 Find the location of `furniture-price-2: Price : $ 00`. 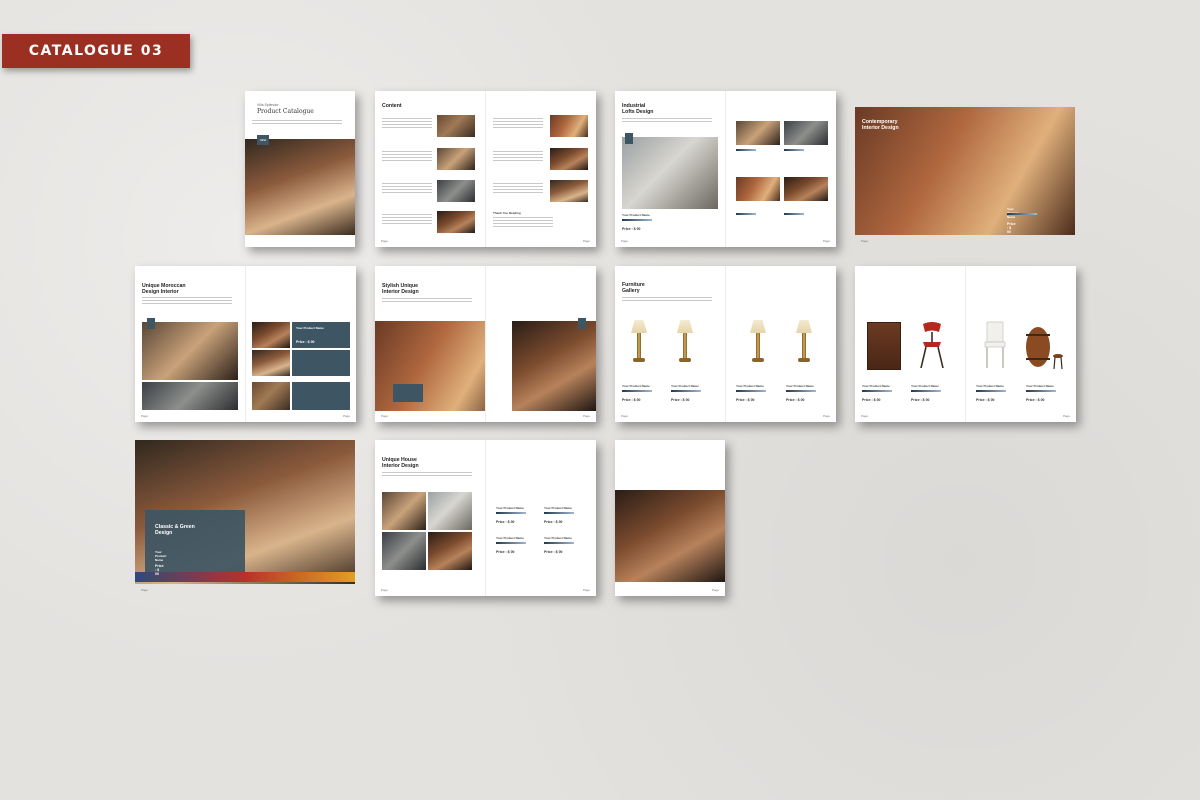

furniture-price-2: Price : $ 00 is located at coordinates (680, 400).